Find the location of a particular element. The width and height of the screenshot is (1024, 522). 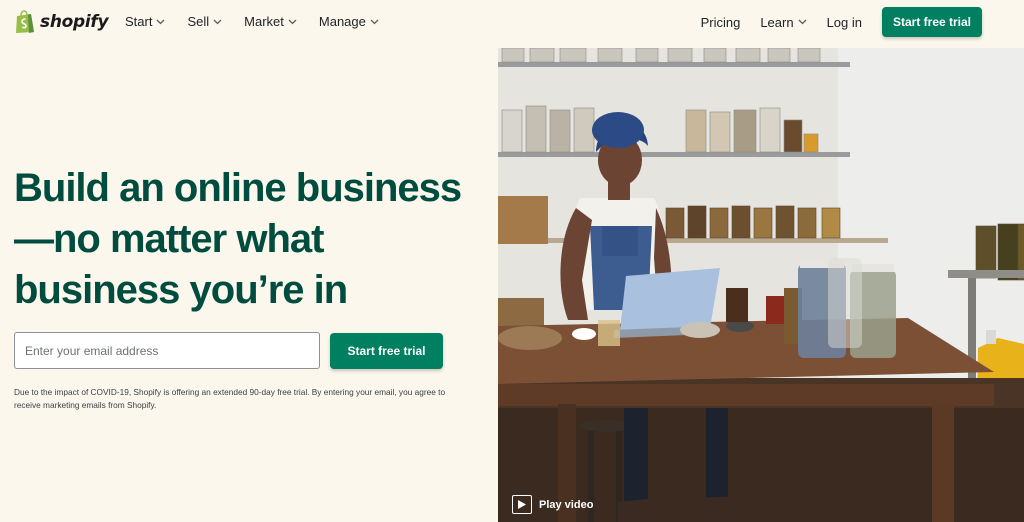

shopping-bag-icon is located at coordinates (25, 21).